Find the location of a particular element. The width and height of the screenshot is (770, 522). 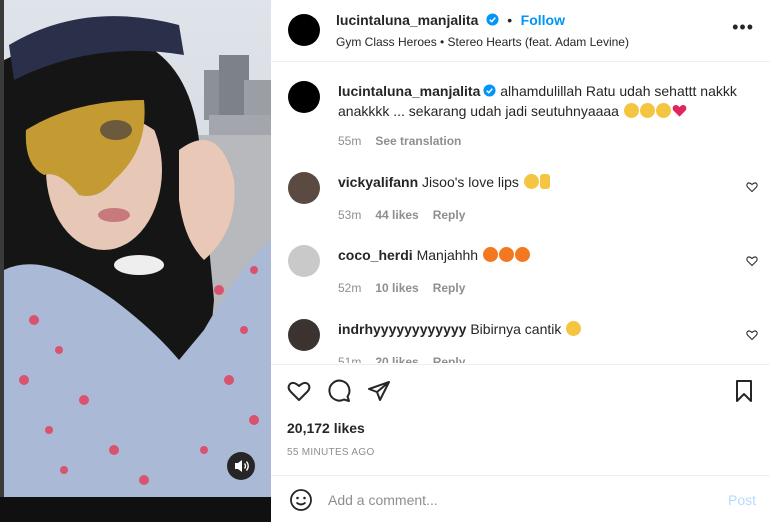

comment-text: Manjahhh is located at coordinates (447, 255).